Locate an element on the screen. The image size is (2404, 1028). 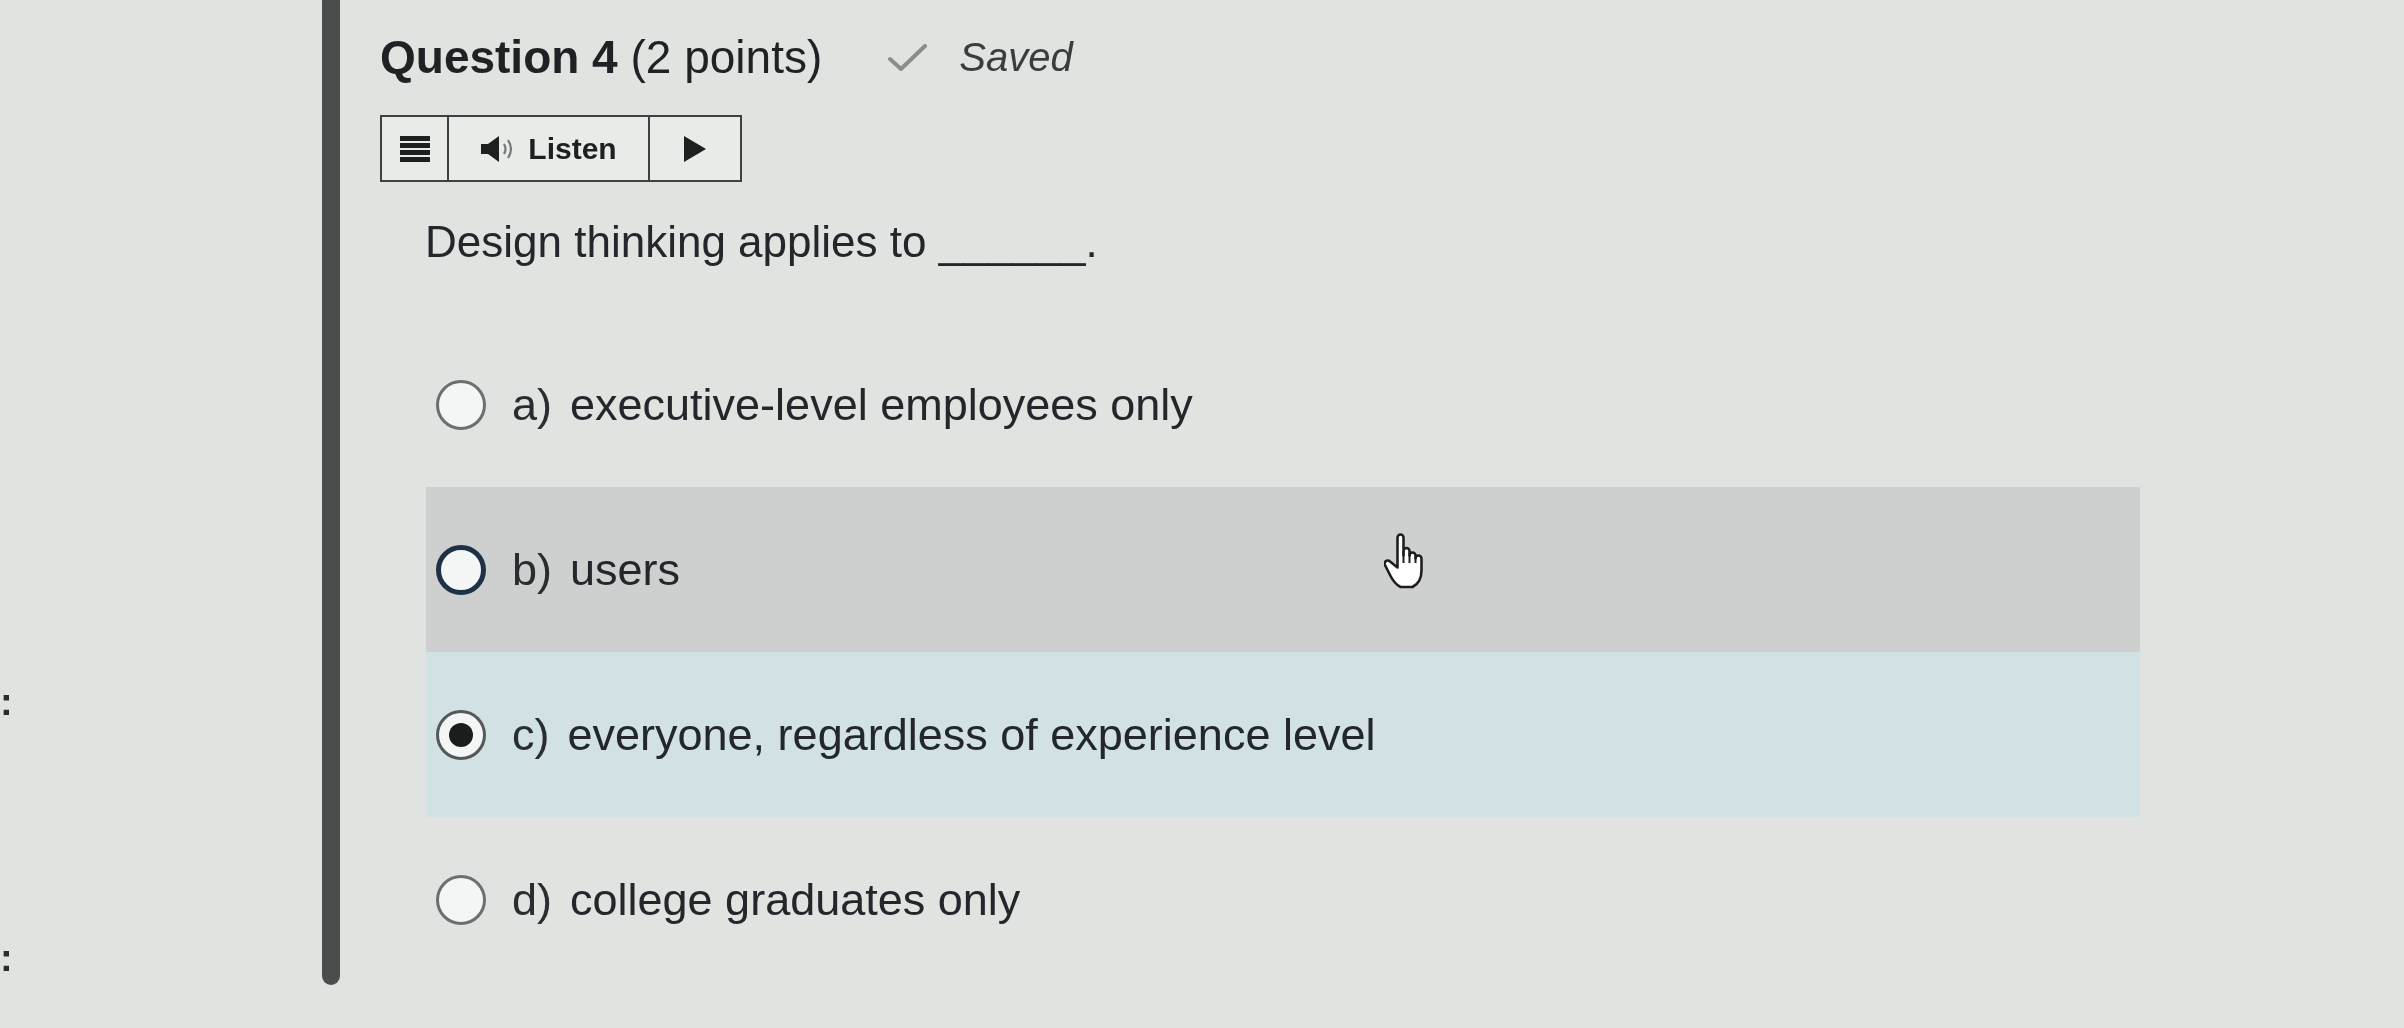
selected-answer-row: c) everyone, regardless of experience level is located at coordinates (1283, 734).